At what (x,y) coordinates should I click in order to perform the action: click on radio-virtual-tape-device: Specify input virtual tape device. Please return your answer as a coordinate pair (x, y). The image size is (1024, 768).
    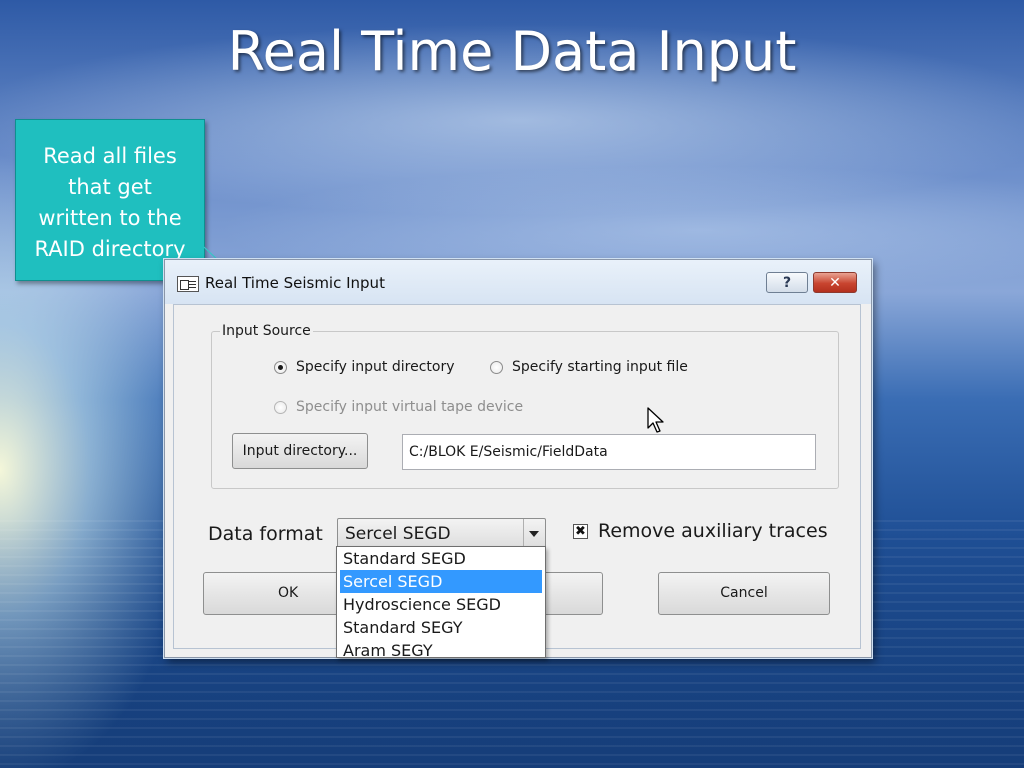
    Looking at the image, I should click on (398, 407).